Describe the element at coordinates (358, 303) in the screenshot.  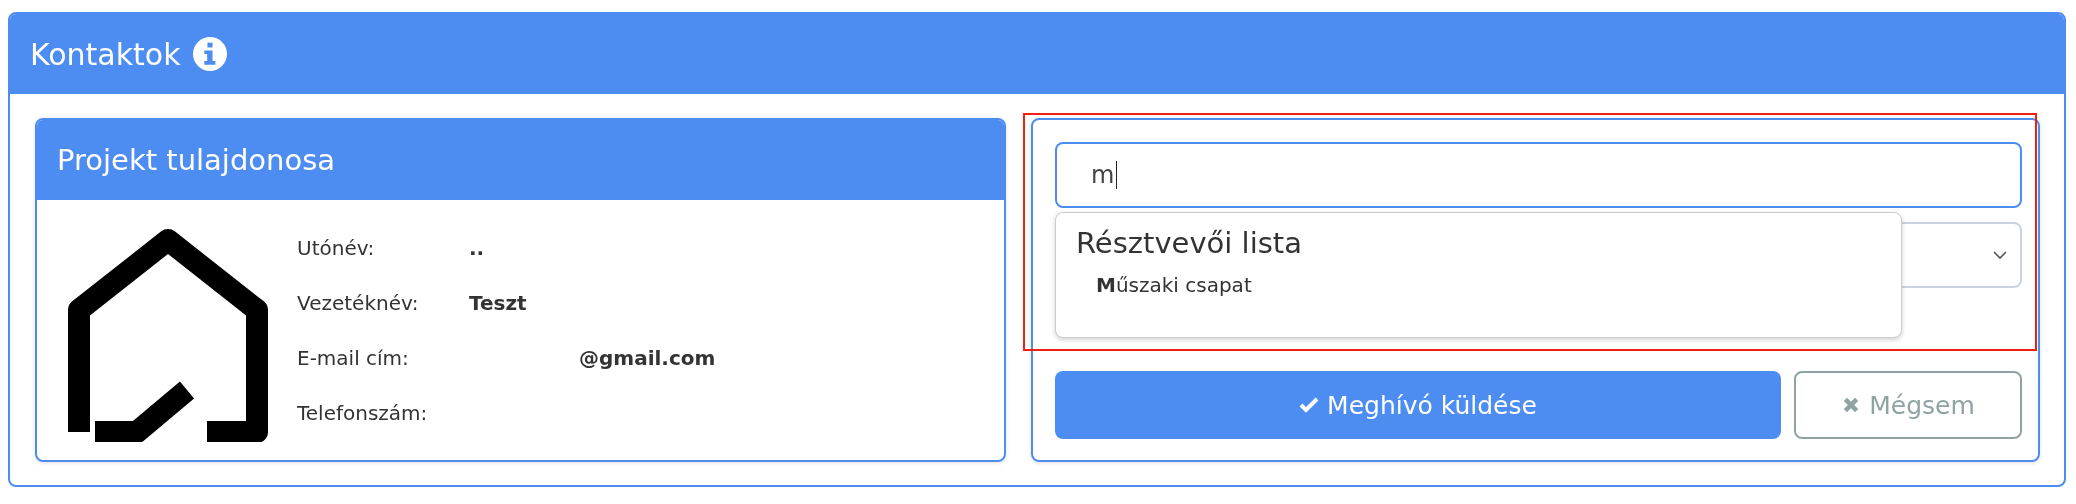
I see `field-label: Vezetéknév:` at that location.